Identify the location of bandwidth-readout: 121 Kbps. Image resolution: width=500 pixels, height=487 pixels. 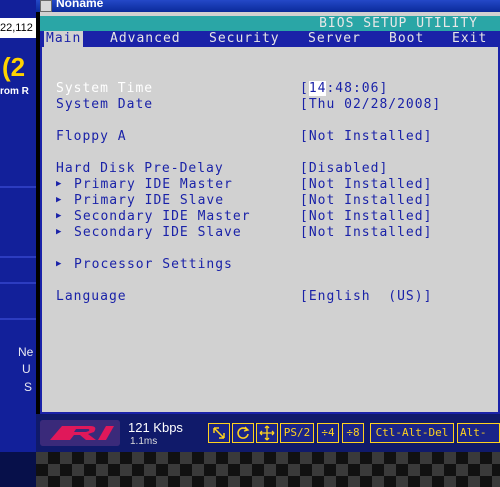
(155, 427).